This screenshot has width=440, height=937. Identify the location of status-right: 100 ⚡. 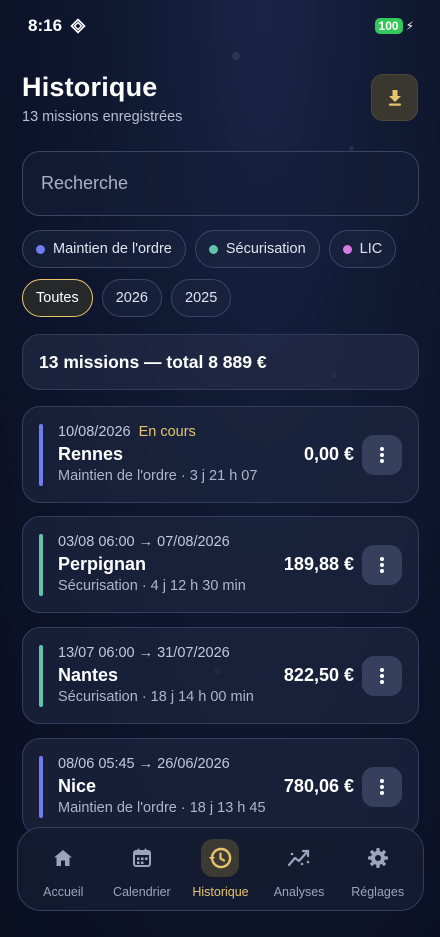
(394, 26).